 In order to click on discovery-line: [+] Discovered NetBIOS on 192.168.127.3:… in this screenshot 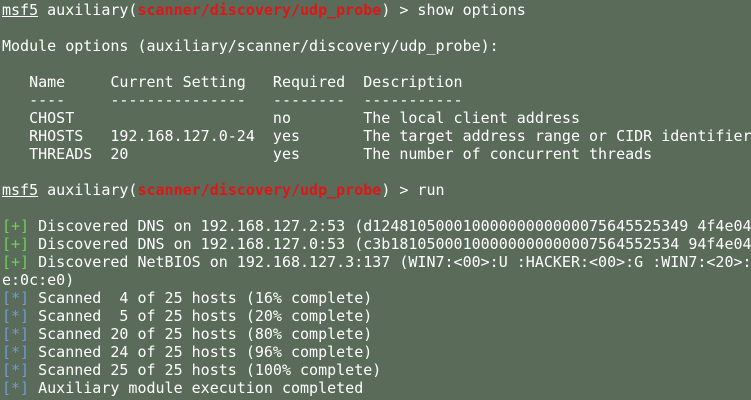, I will do `click(376, 262)`.